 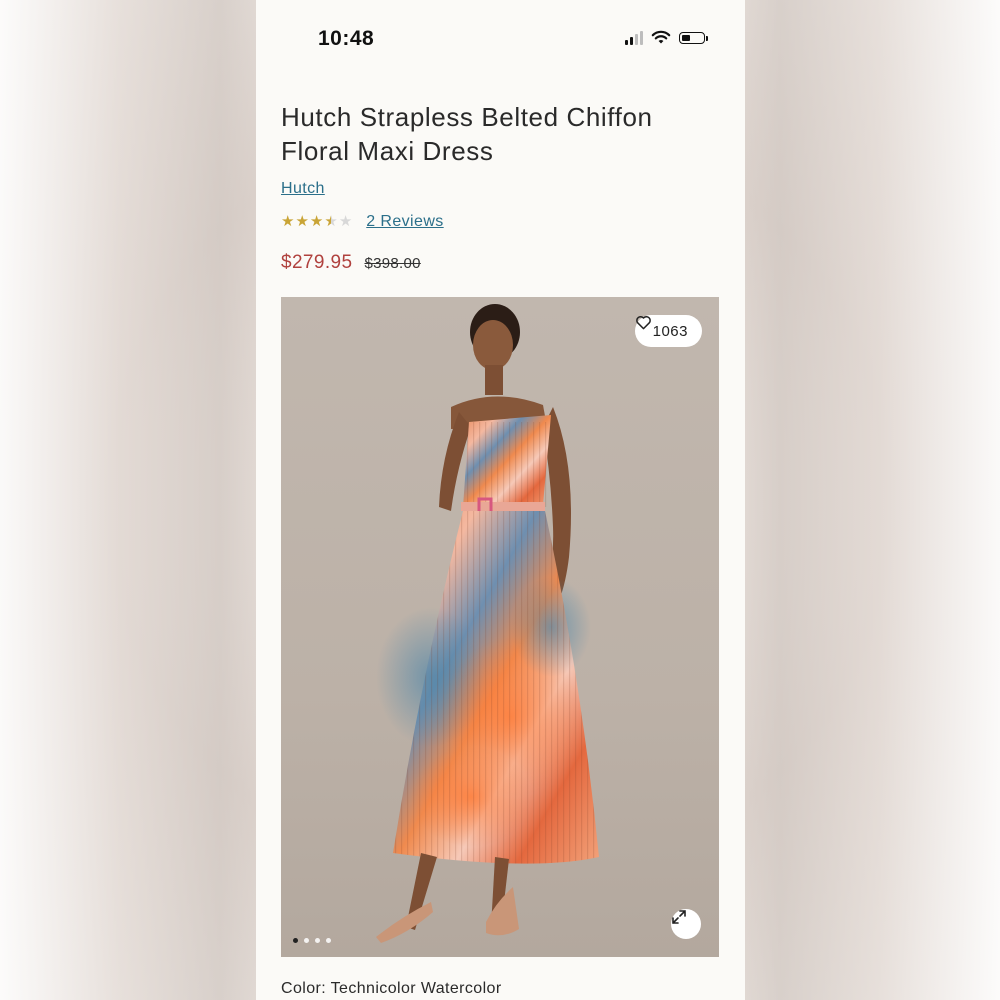 I want to click on likes-button: 1063, so click(x=668, y=331).